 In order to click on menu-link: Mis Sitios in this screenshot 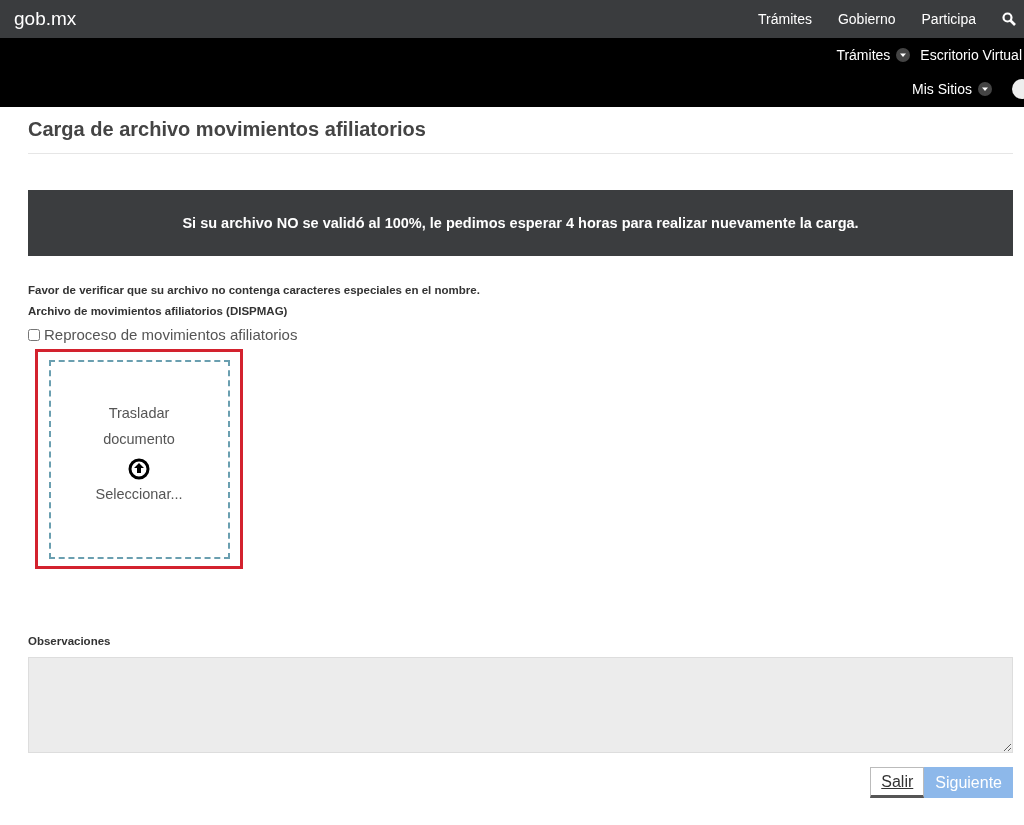, I will do `click(942, 89)`.